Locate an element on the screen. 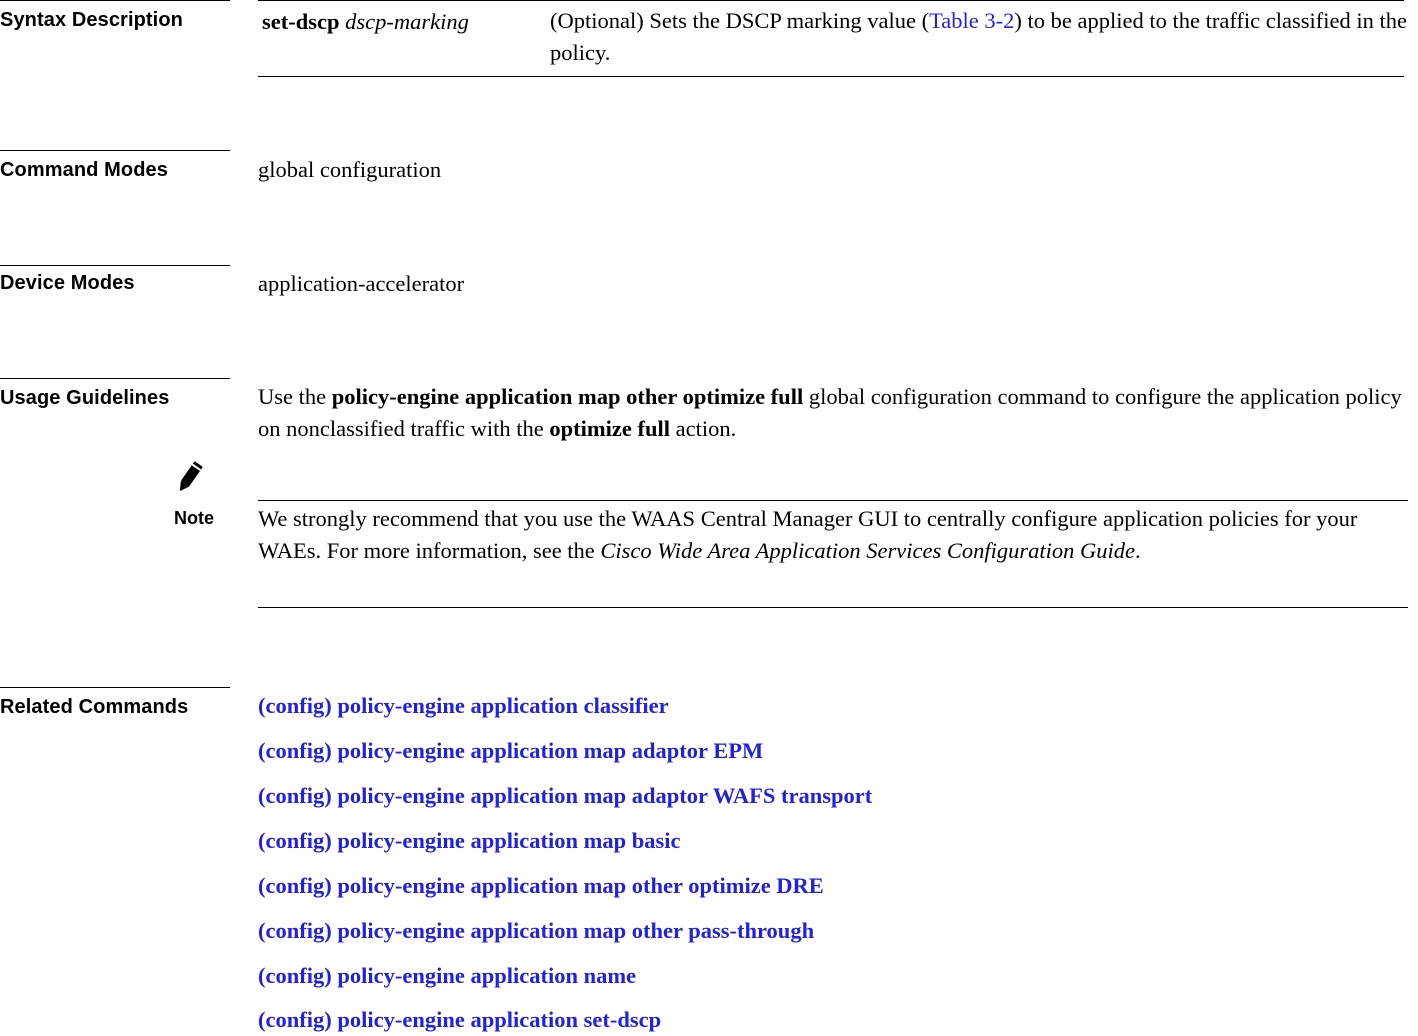 The width and height of the screenshot is (1418, 1036). device-modes-rule is located at coordinates (115, 265).